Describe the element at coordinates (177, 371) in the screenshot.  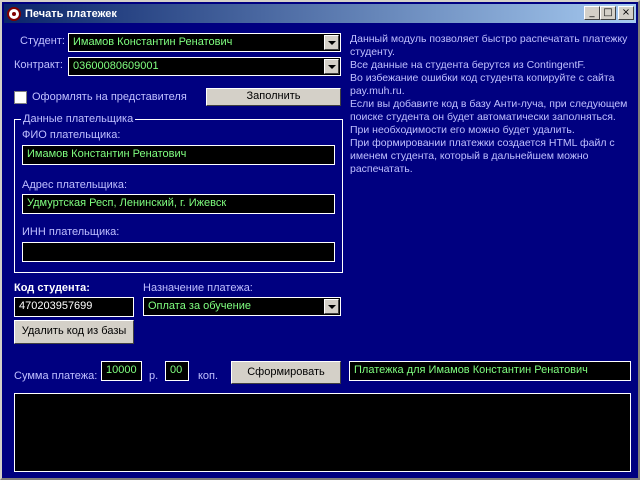
I see `amount-kop-field: 00` at that location.